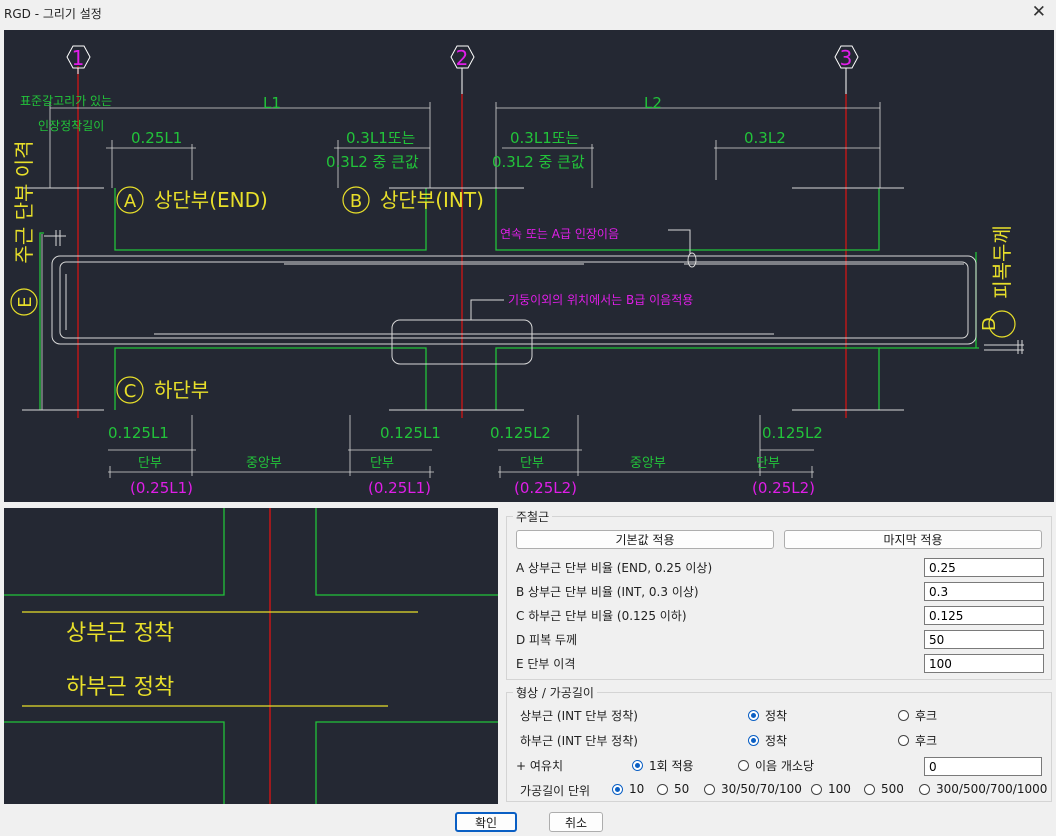  What do you see at coordinates (545, 488) in the screenshot?
I see `paren-dim-3: (0.25L2)` at bounding box center [545, 488].